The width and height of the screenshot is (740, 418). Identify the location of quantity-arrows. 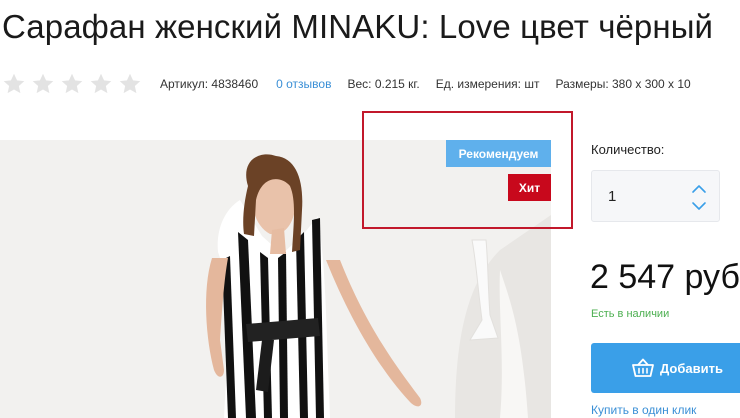
(699, 197).